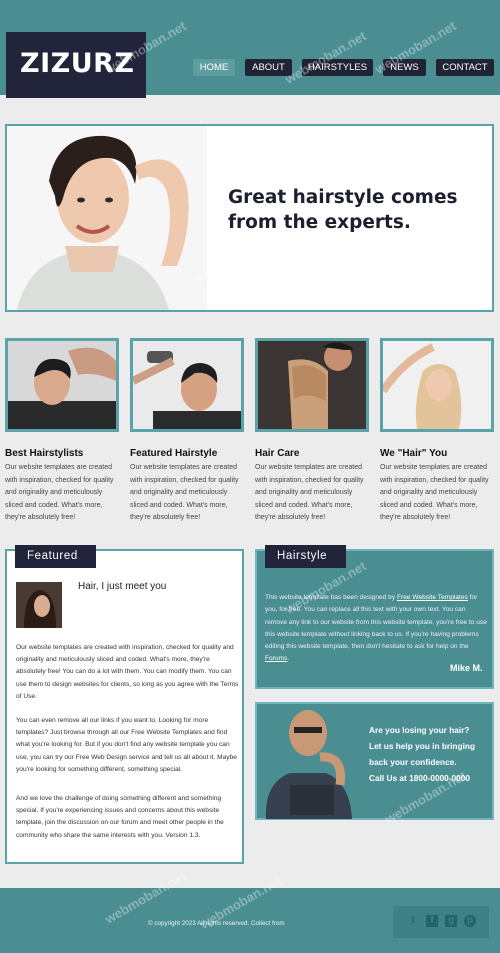  I want to click on forums-link: Forums, so click(276, 658).